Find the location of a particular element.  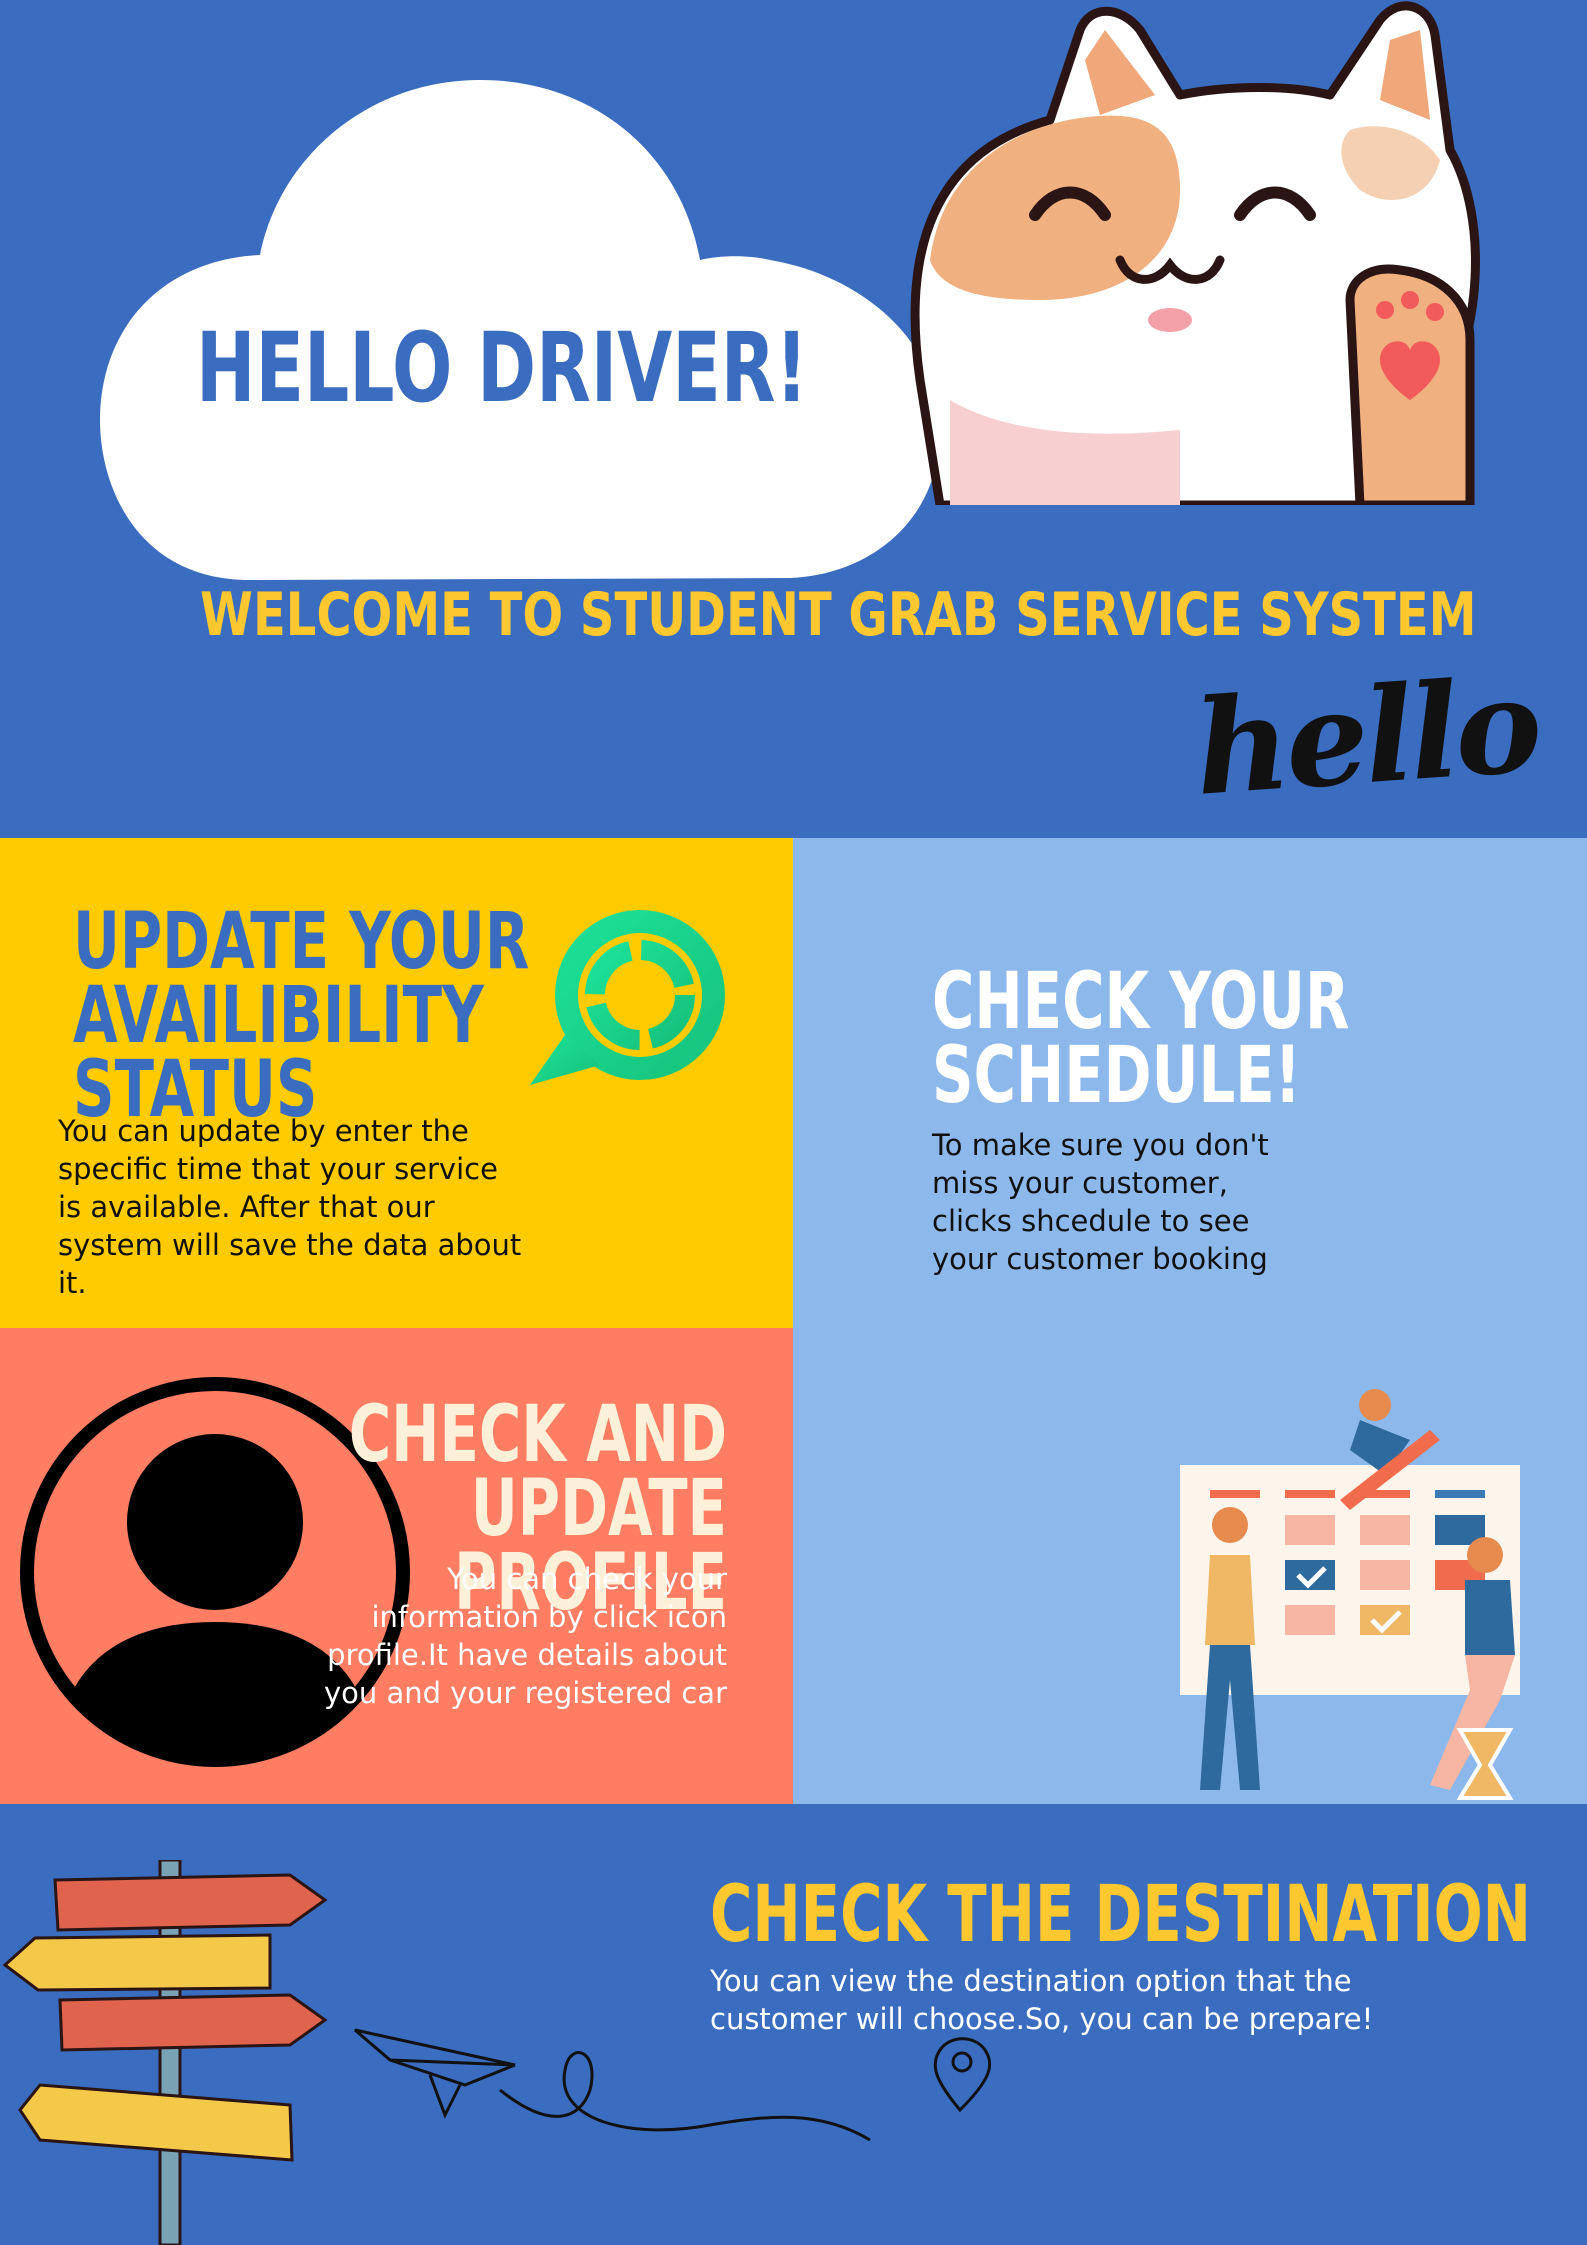

destination-title: CHECK THE DESTINATION is located at coordinates (1120, 1915).